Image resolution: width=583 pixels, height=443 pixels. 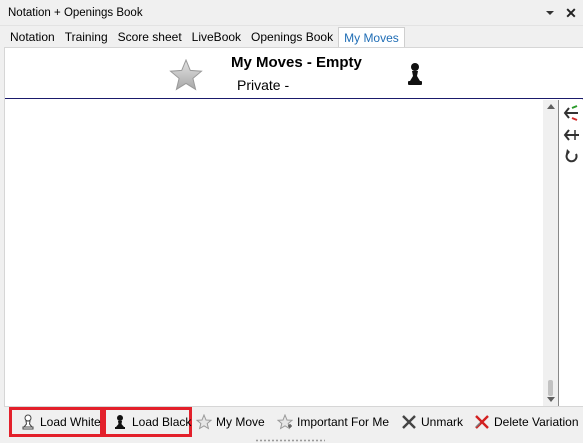 What do you see at coordinates (371, 37) in the screenshot?
I see `tab-my-moves: My Moves` at bounding box center [371, 37].